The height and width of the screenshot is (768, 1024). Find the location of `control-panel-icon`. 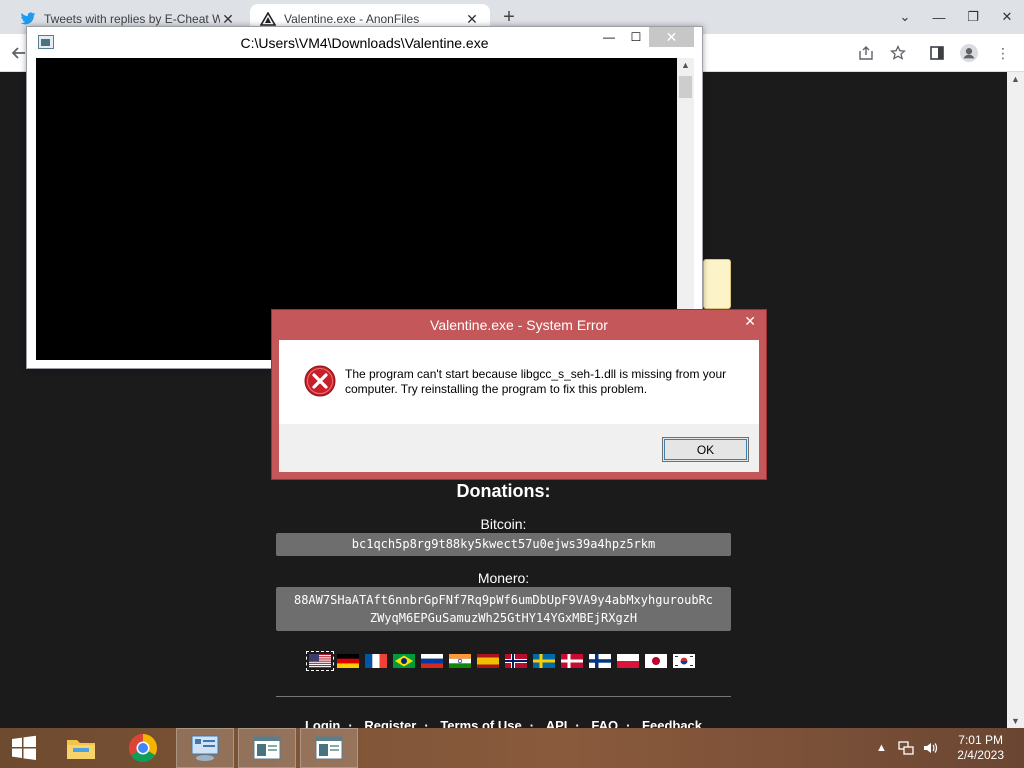

control-panel-icon is located at coordinates (205, 748).